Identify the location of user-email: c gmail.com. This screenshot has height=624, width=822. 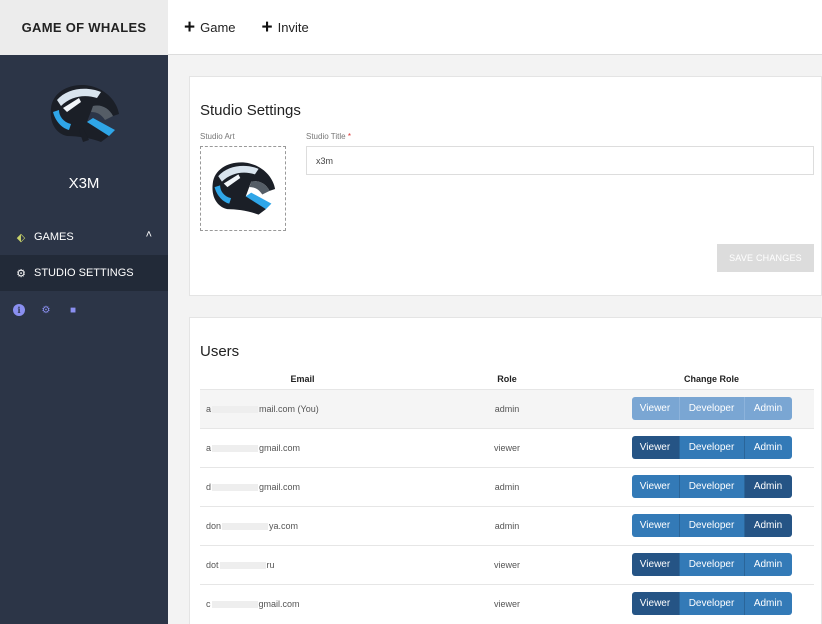
(302, 603).